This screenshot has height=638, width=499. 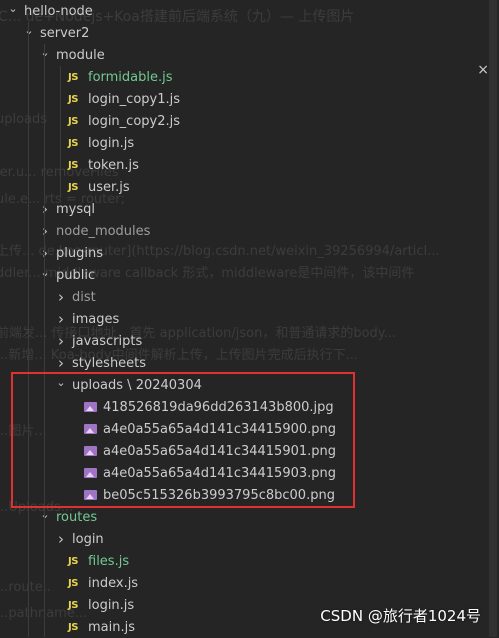 I want to click on tree-folder: › stylesheets, so click(x=249, y=363).